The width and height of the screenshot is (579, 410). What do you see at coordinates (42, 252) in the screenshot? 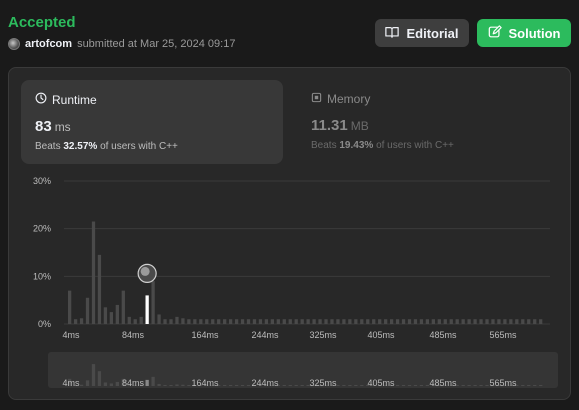
I see `chart-y-ticks: 30% 20% 10% 0%` at bounding box center [42, 252].